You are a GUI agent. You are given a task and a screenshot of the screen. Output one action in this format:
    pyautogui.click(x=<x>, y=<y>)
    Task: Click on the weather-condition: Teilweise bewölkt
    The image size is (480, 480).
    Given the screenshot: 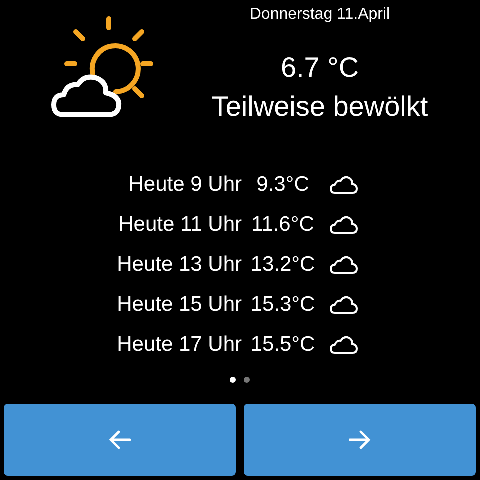 What is the action you would take?
    pyautogui.click(x=320, y=107)
    